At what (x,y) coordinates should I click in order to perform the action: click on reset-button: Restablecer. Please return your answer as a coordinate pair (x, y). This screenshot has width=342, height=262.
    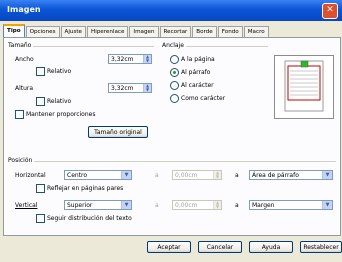
    Looking at the image, I should click on (321, 247).